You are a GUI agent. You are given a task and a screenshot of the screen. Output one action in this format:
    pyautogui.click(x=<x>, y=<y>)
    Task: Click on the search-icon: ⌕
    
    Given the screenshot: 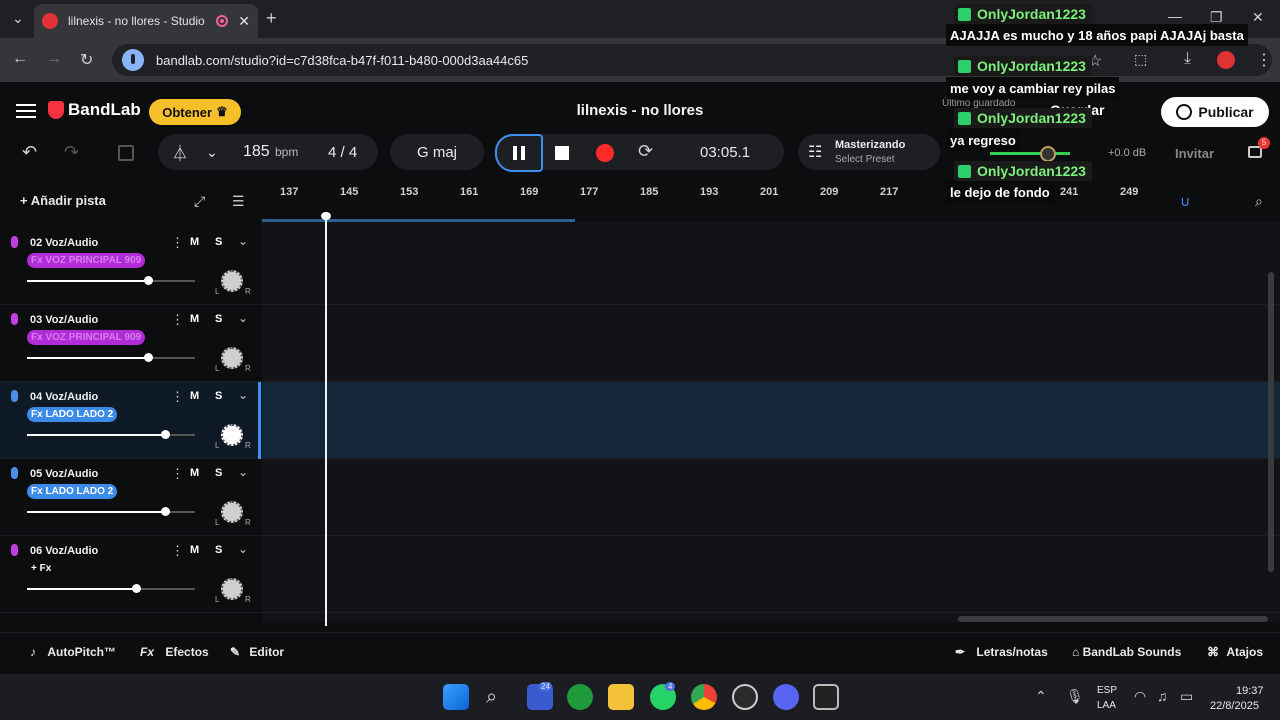 What is the action you would take?
    pyautogui.click(x=491, y=697)
    